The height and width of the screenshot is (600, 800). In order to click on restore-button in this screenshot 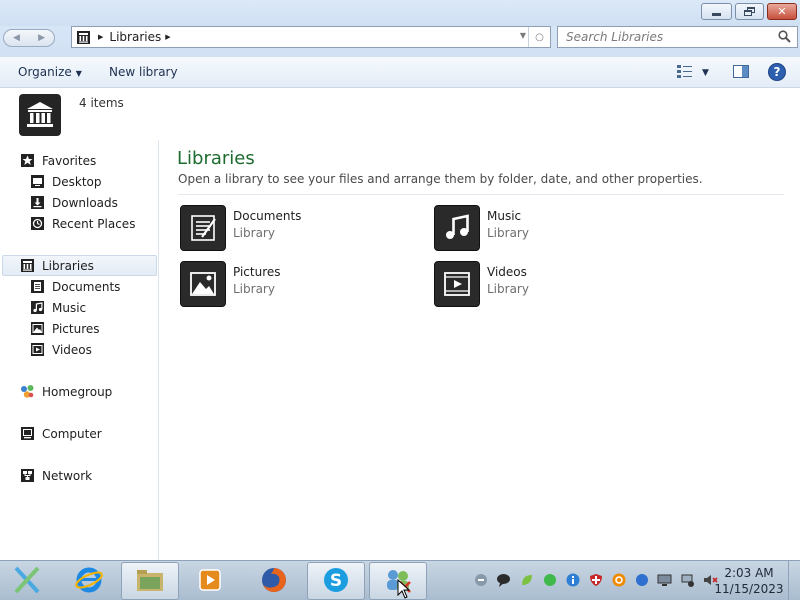, I will do `click(749, 11)`.